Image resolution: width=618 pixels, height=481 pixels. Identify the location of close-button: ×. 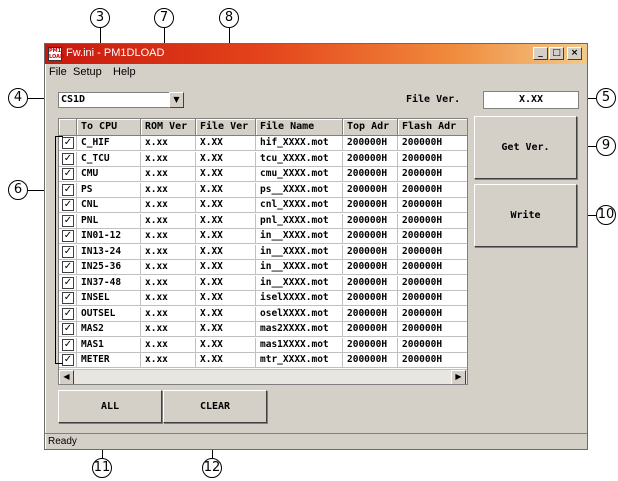
(574, 53).